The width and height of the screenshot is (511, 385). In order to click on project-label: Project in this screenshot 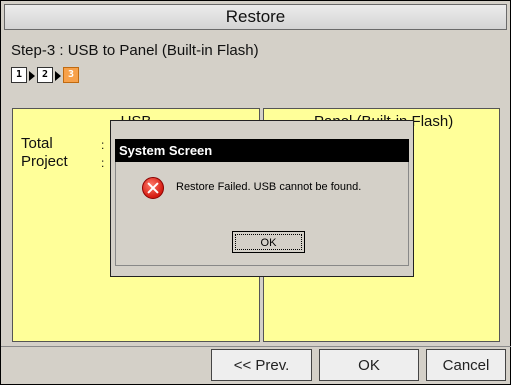, I will do `click(44, 161)`.